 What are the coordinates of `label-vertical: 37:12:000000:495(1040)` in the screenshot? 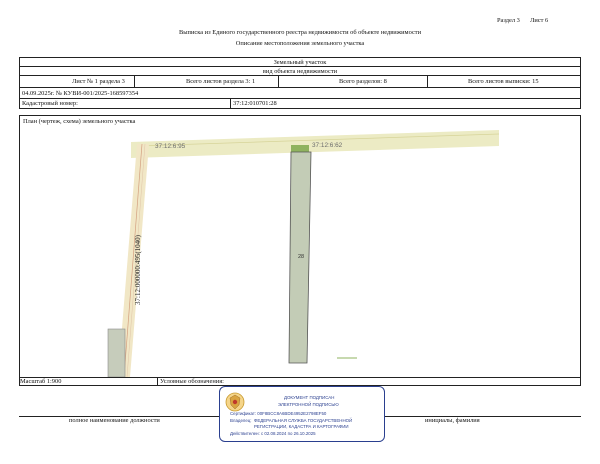 It's located at (138, 269).